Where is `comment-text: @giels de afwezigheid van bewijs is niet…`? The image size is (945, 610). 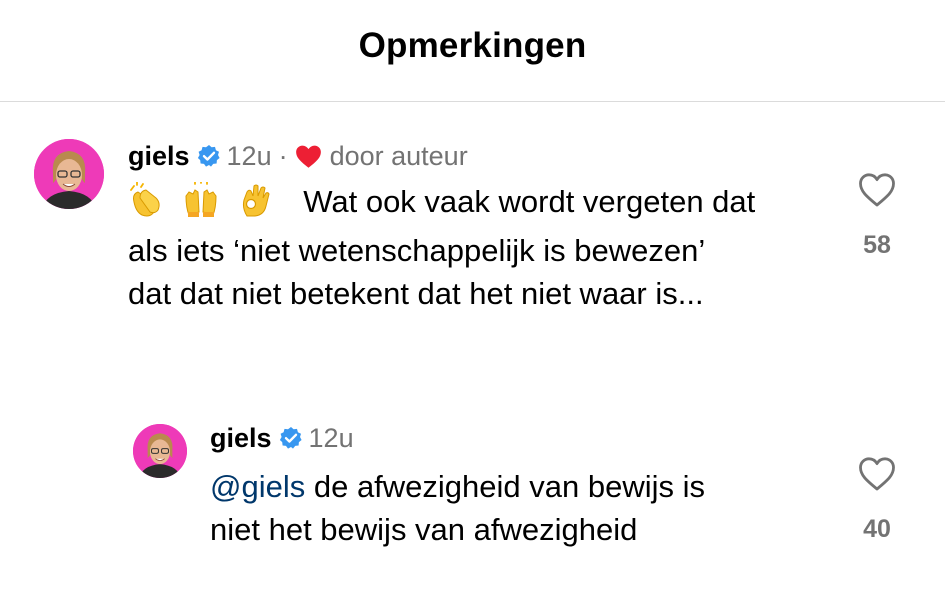
comment-text: @giels de afwezigheid van bewijs is niet… is located at coordinates (457, 508).